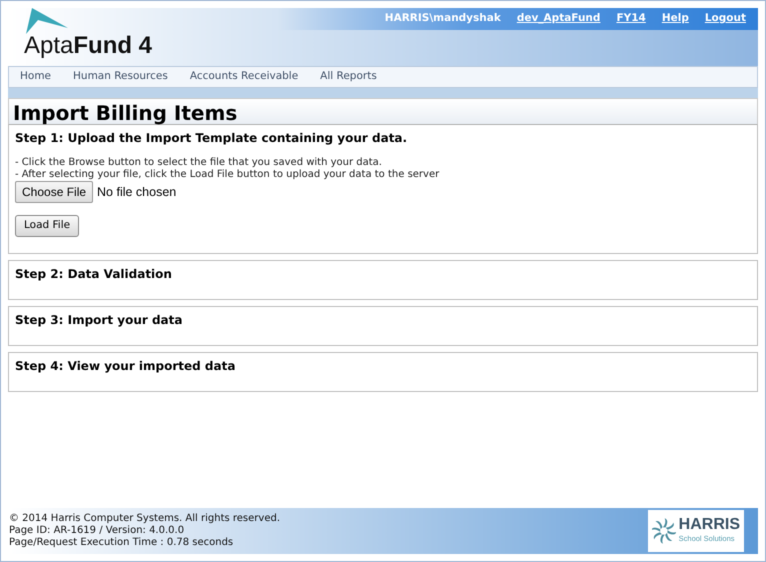 The image size is (766, 562). What do you see at coordinates (35, 77) in the screenshot?
I see `nav-link: Home` at bounding box center [35, 77].